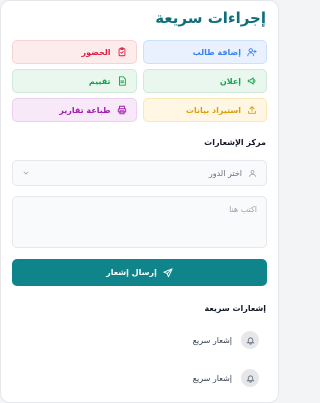 The height and width of the screenshot is (403, 320). I want to click on message-textarea: اكتب هنا, so click(139, 222).